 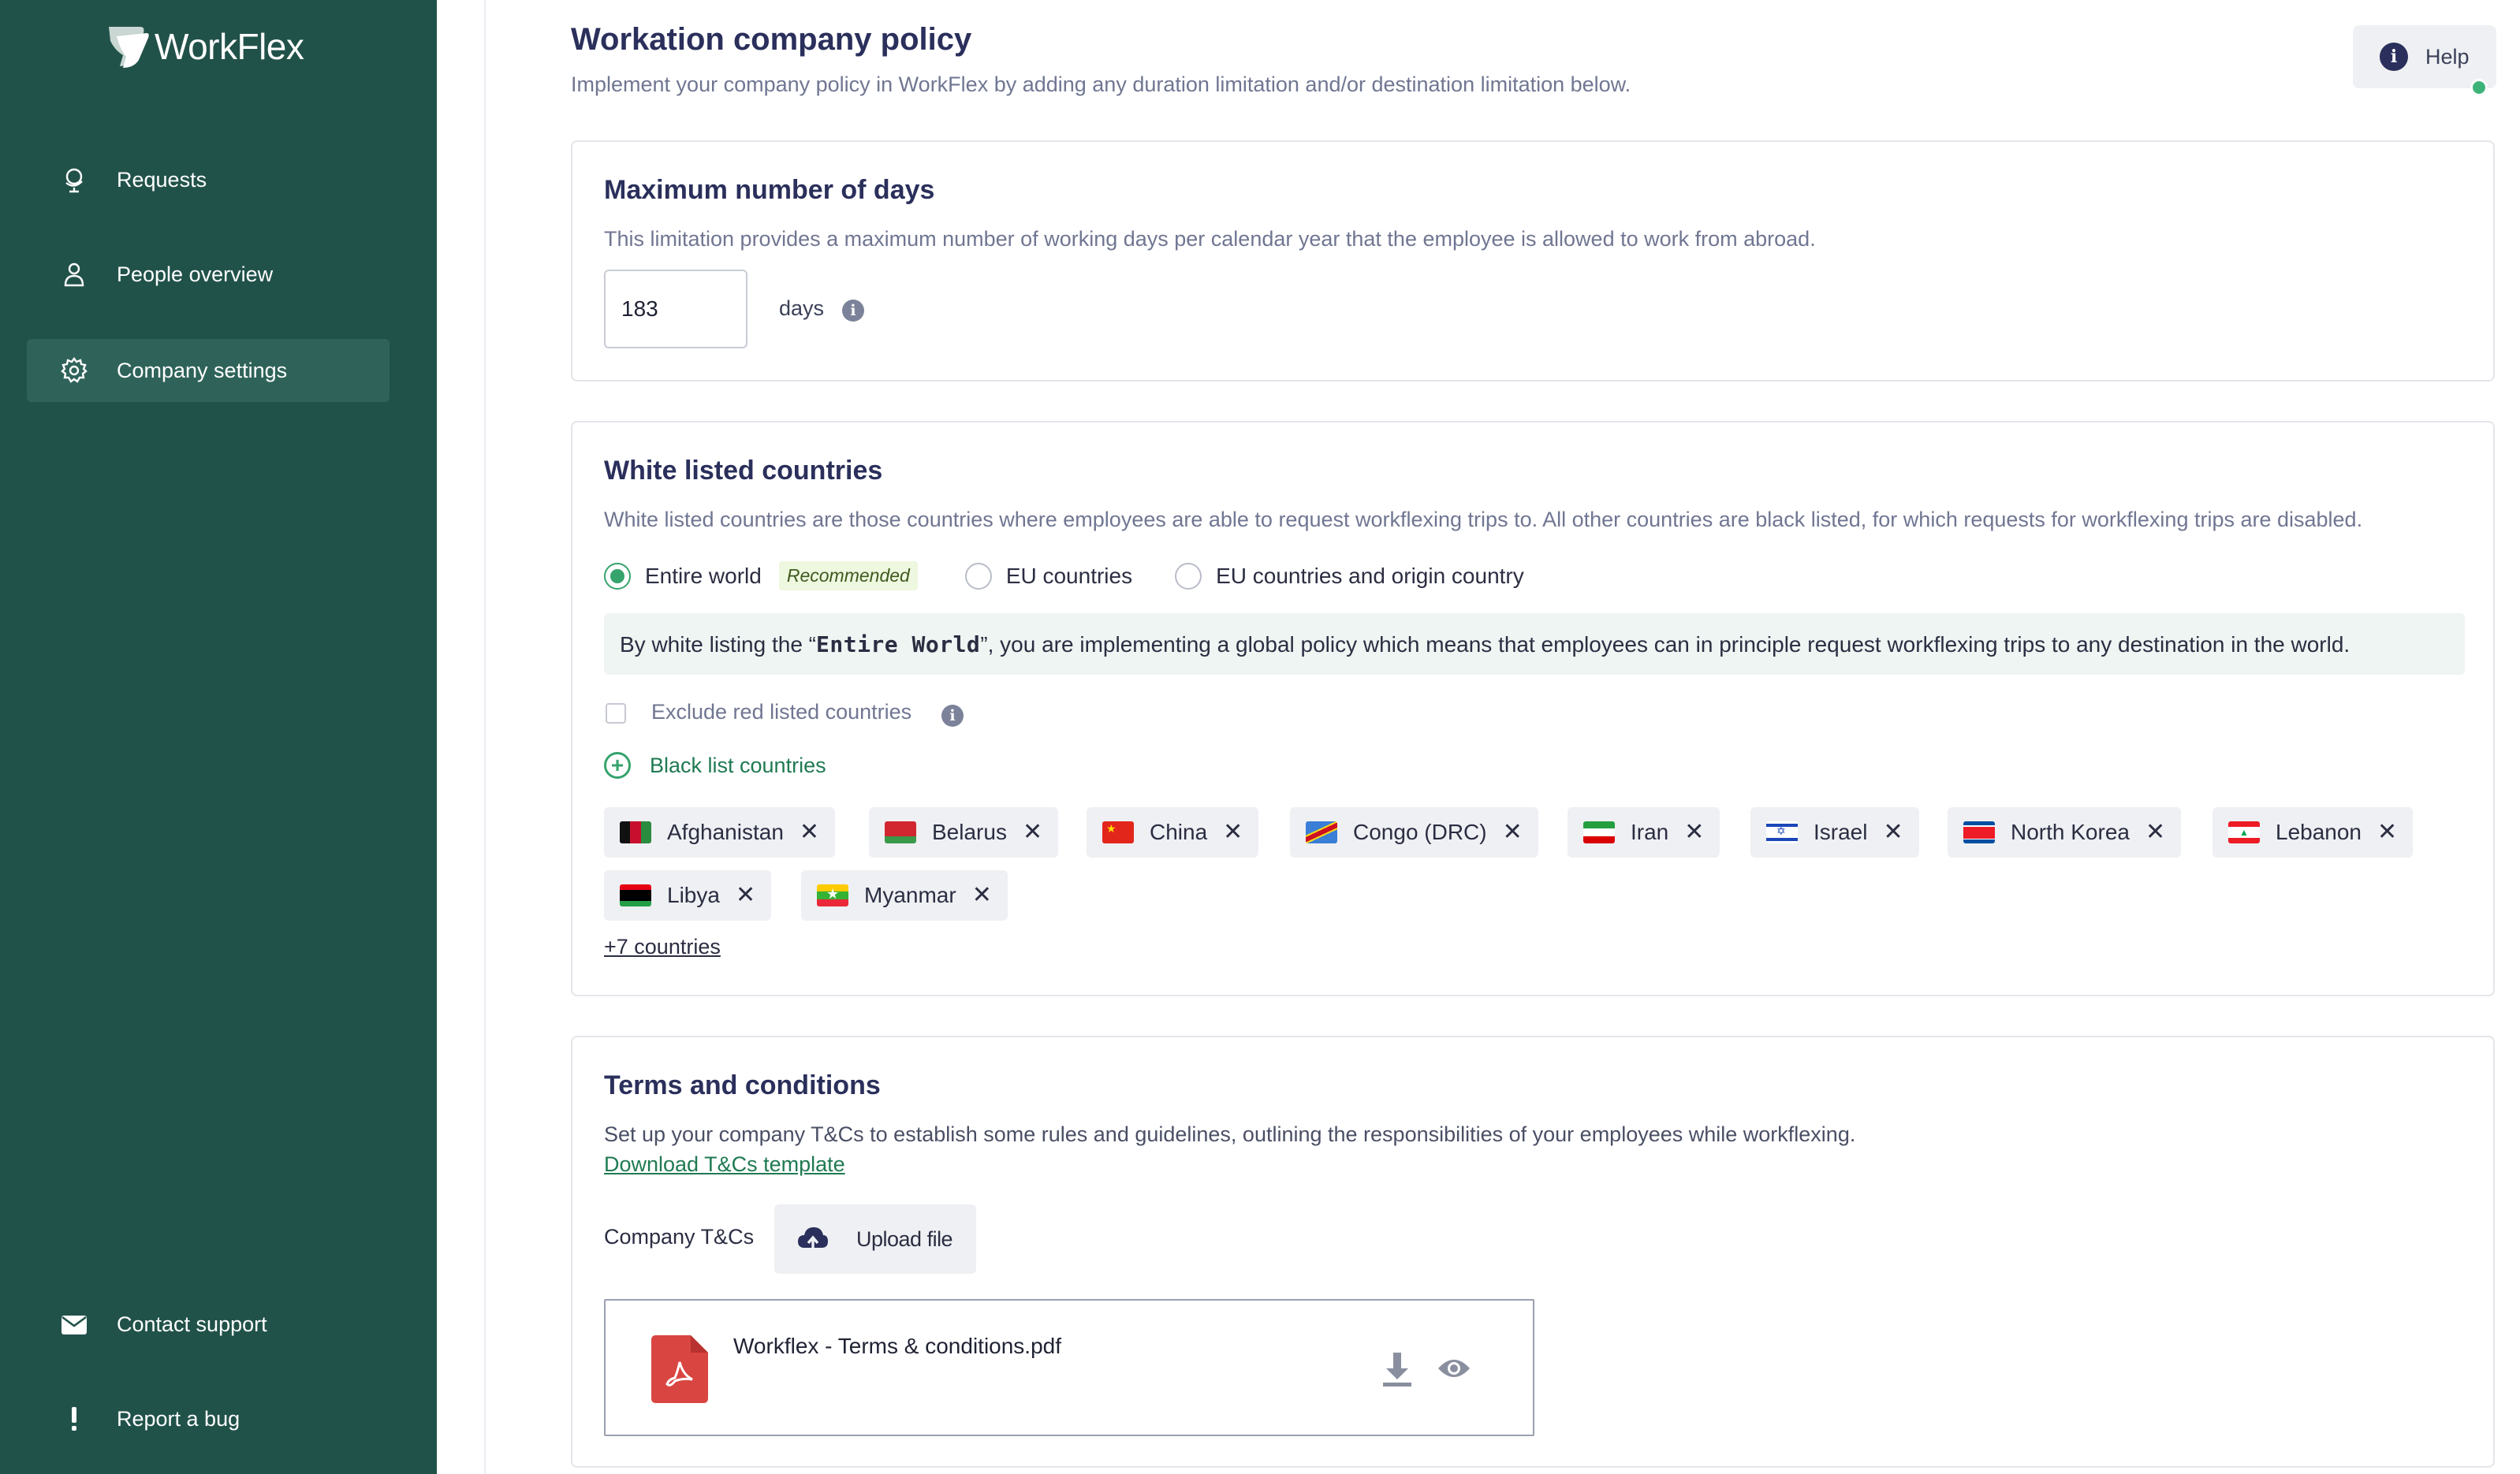 I want to click on flag-iran-icon, so click(x=1599, y=832).